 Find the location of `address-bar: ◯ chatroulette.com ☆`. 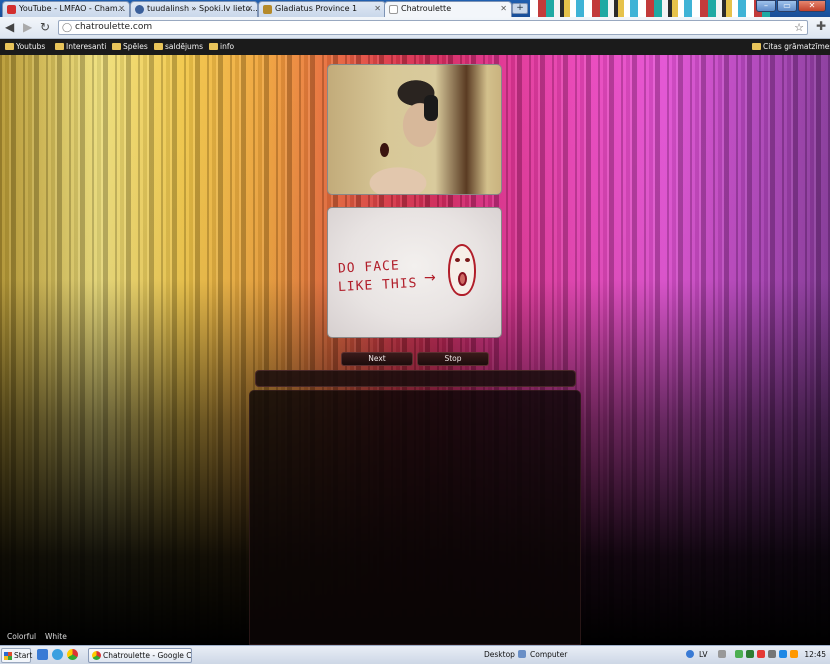

address-bar: ◯ chatroulette.com ☆ is located at coordinates (433, 27).